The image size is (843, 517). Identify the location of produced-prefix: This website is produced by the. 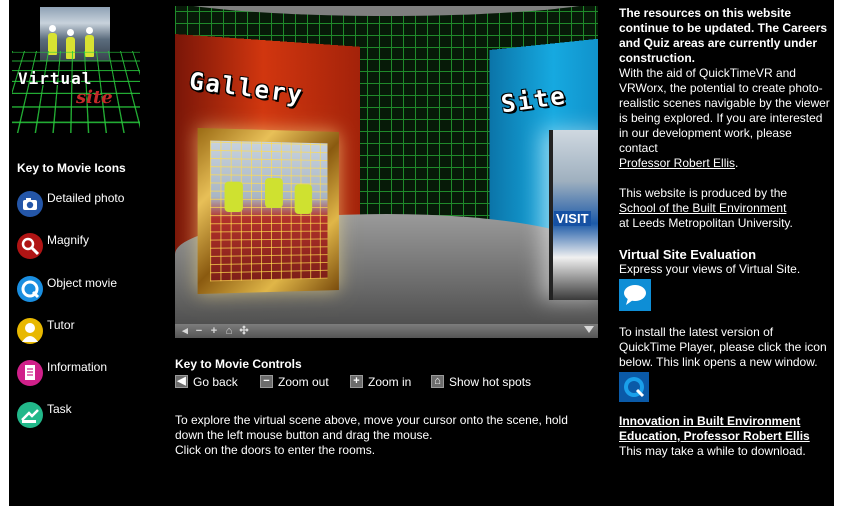
(703, 193).